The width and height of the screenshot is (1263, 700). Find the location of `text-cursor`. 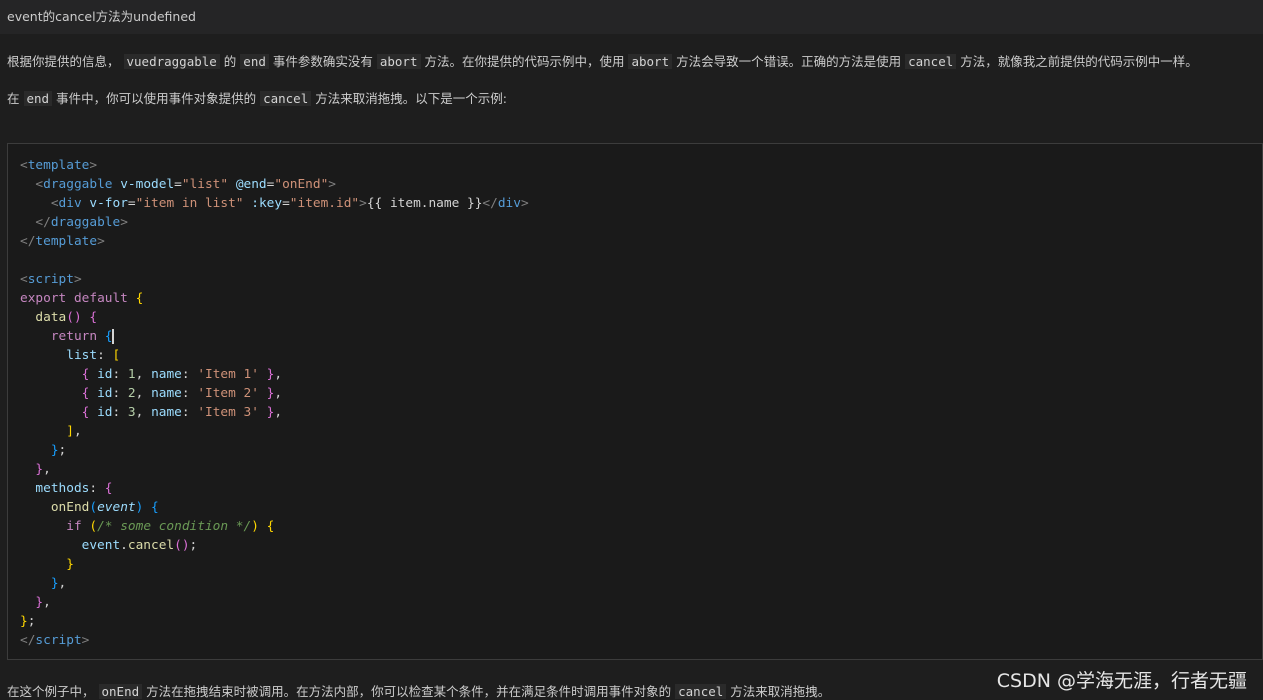

text-cursor is located at coordinates (112, 336).